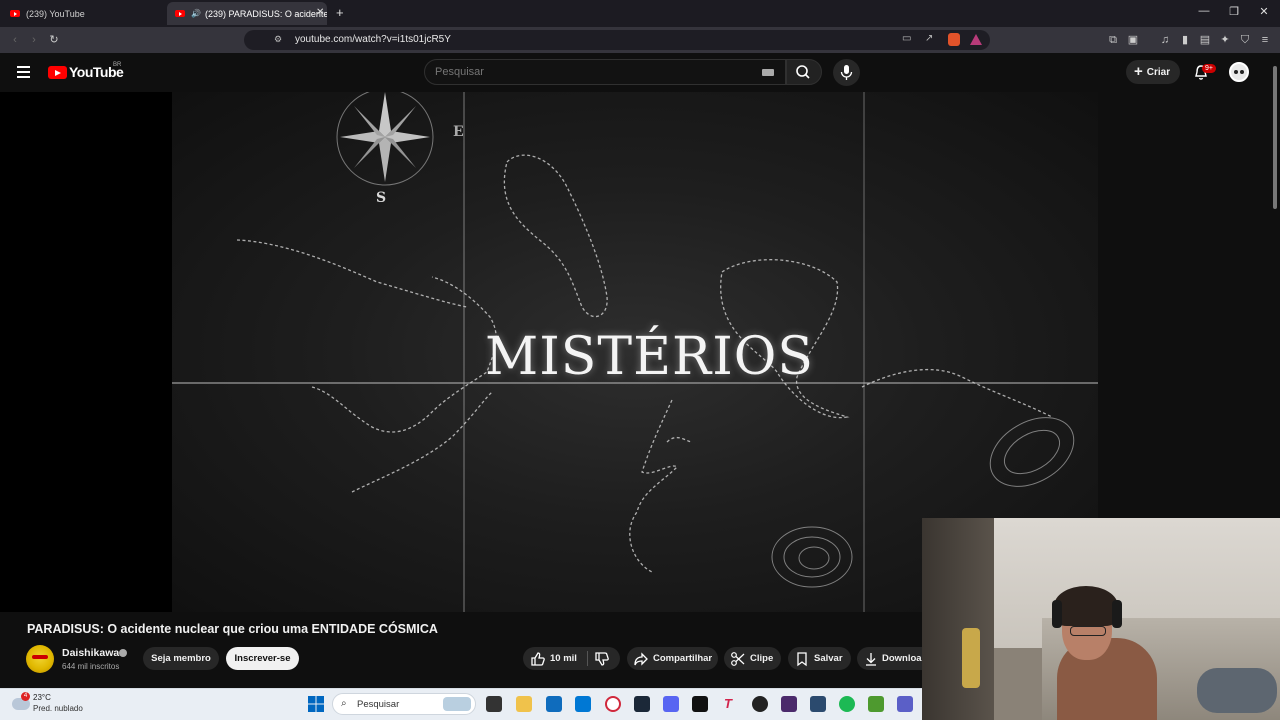  What do you see at coordinates (320, 12) in the screenshot?
I see `close-tab-icon: ✕` at bounding box center [320, 12].